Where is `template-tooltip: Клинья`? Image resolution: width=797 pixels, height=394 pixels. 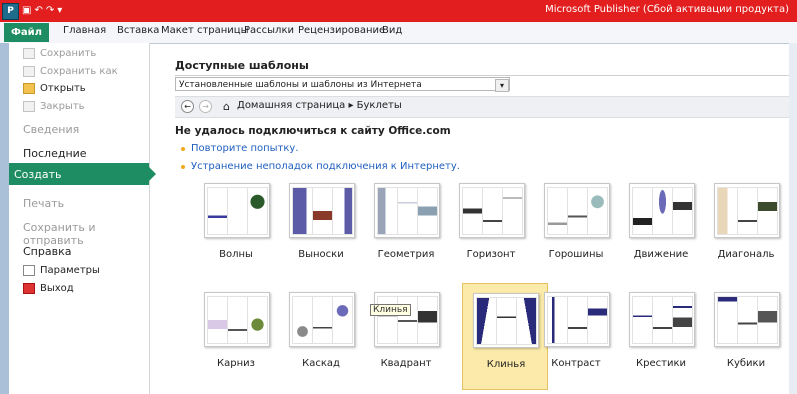
template-tooltip: Клинья is located at coordinates (390, 310).